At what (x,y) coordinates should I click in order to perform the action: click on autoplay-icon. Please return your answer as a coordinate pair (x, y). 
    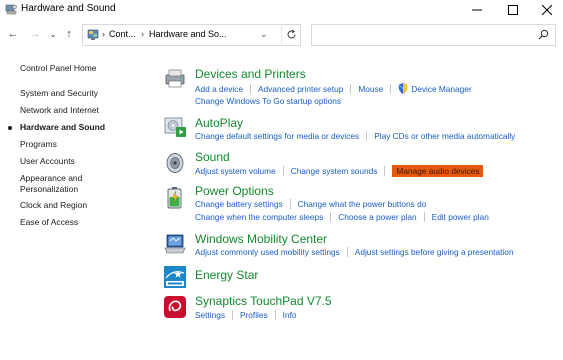
    Looking at the image, I should click on (175, 127).